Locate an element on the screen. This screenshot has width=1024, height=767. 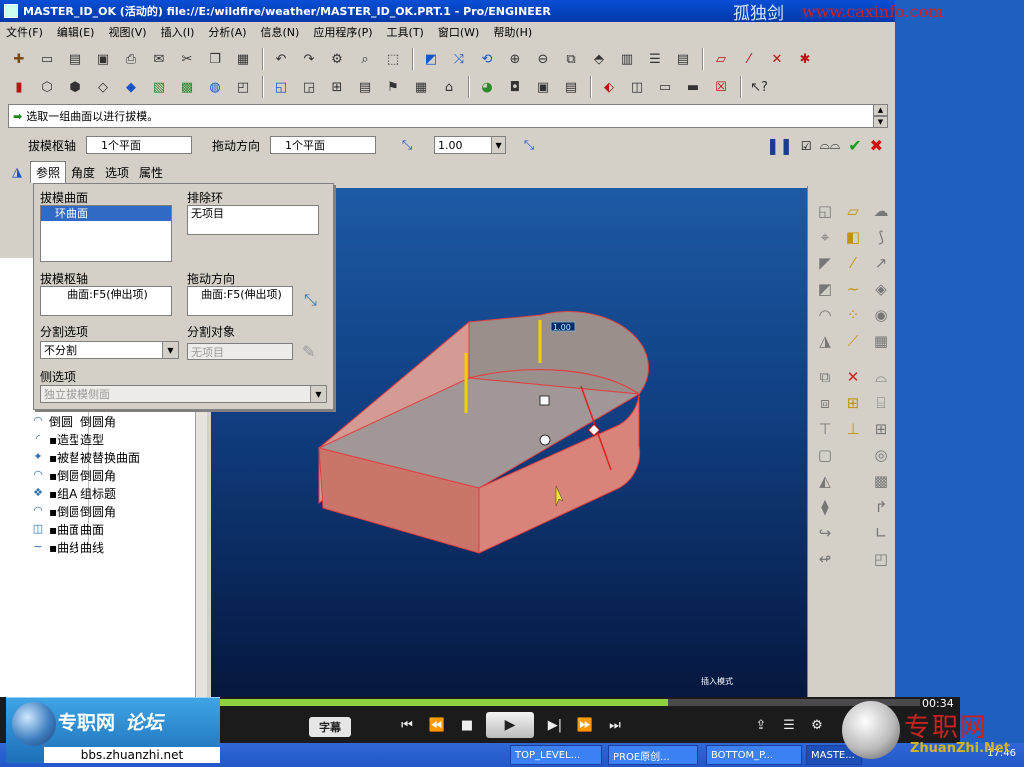
trim-icon: ⊤ is located at coordinates (825, 429).